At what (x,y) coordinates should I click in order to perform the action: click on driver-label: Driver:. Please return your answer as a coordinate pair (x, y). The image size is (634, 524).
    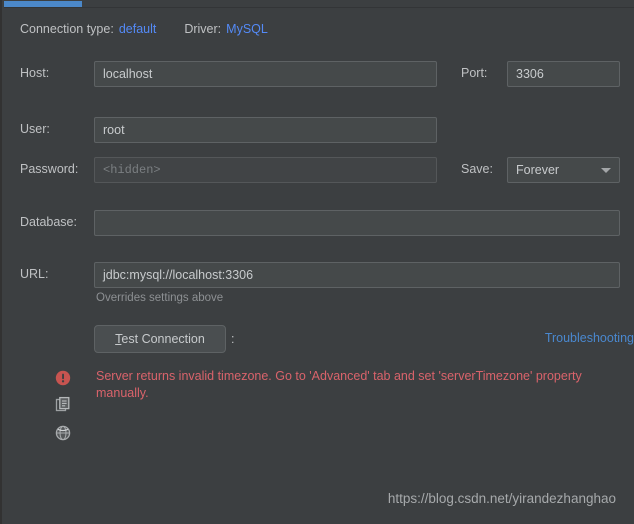
    Looking at the image, I should click on (203, 29).